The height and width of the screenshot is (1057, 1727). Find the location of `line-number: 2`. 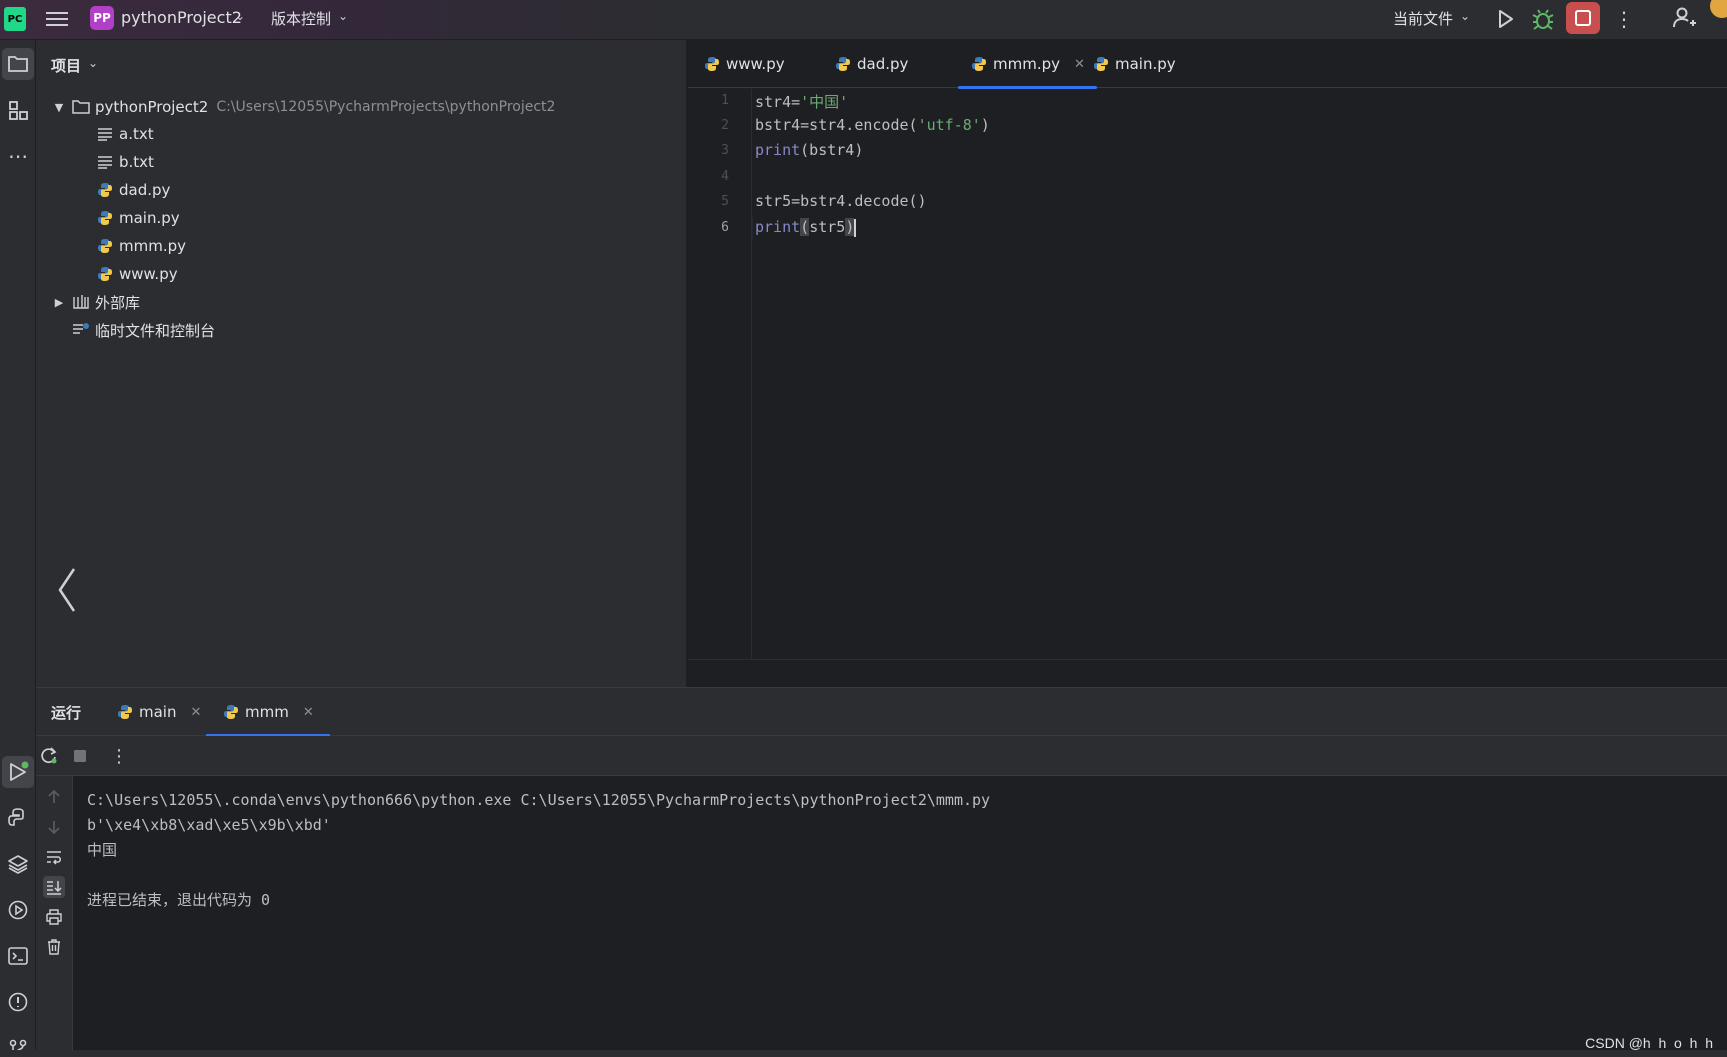

line-number: 2 is located at coordinates (725, 125).